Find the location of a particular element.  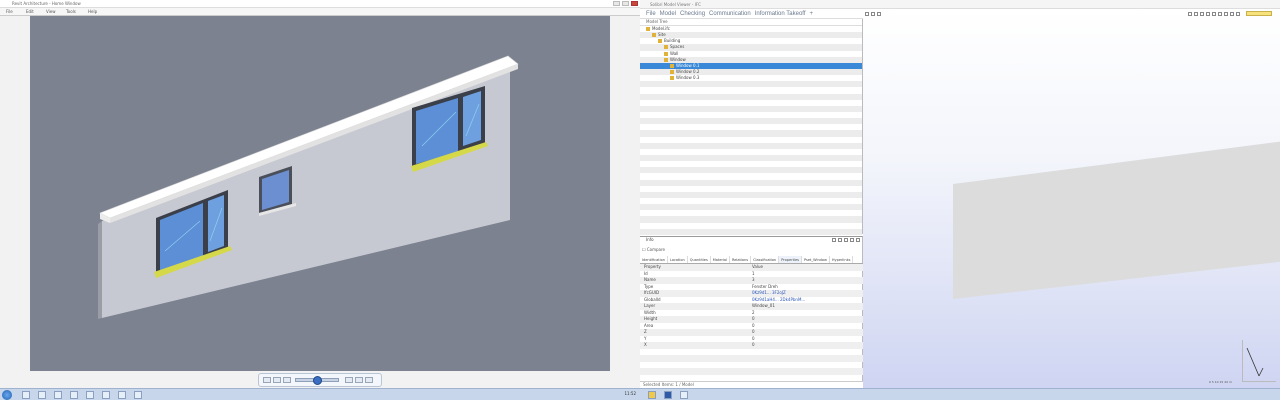

taskbar-app-viewer-icon is located at coordinates (138, 395).